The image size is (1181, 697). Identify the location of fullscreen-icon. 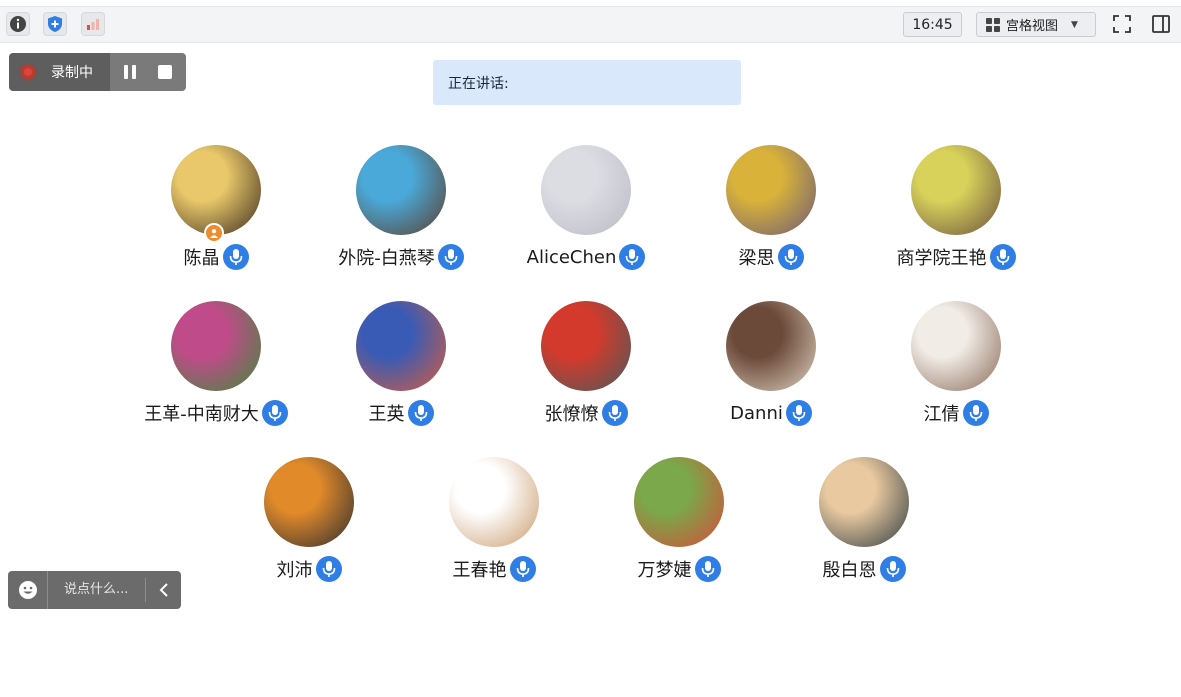
(1122, 24).